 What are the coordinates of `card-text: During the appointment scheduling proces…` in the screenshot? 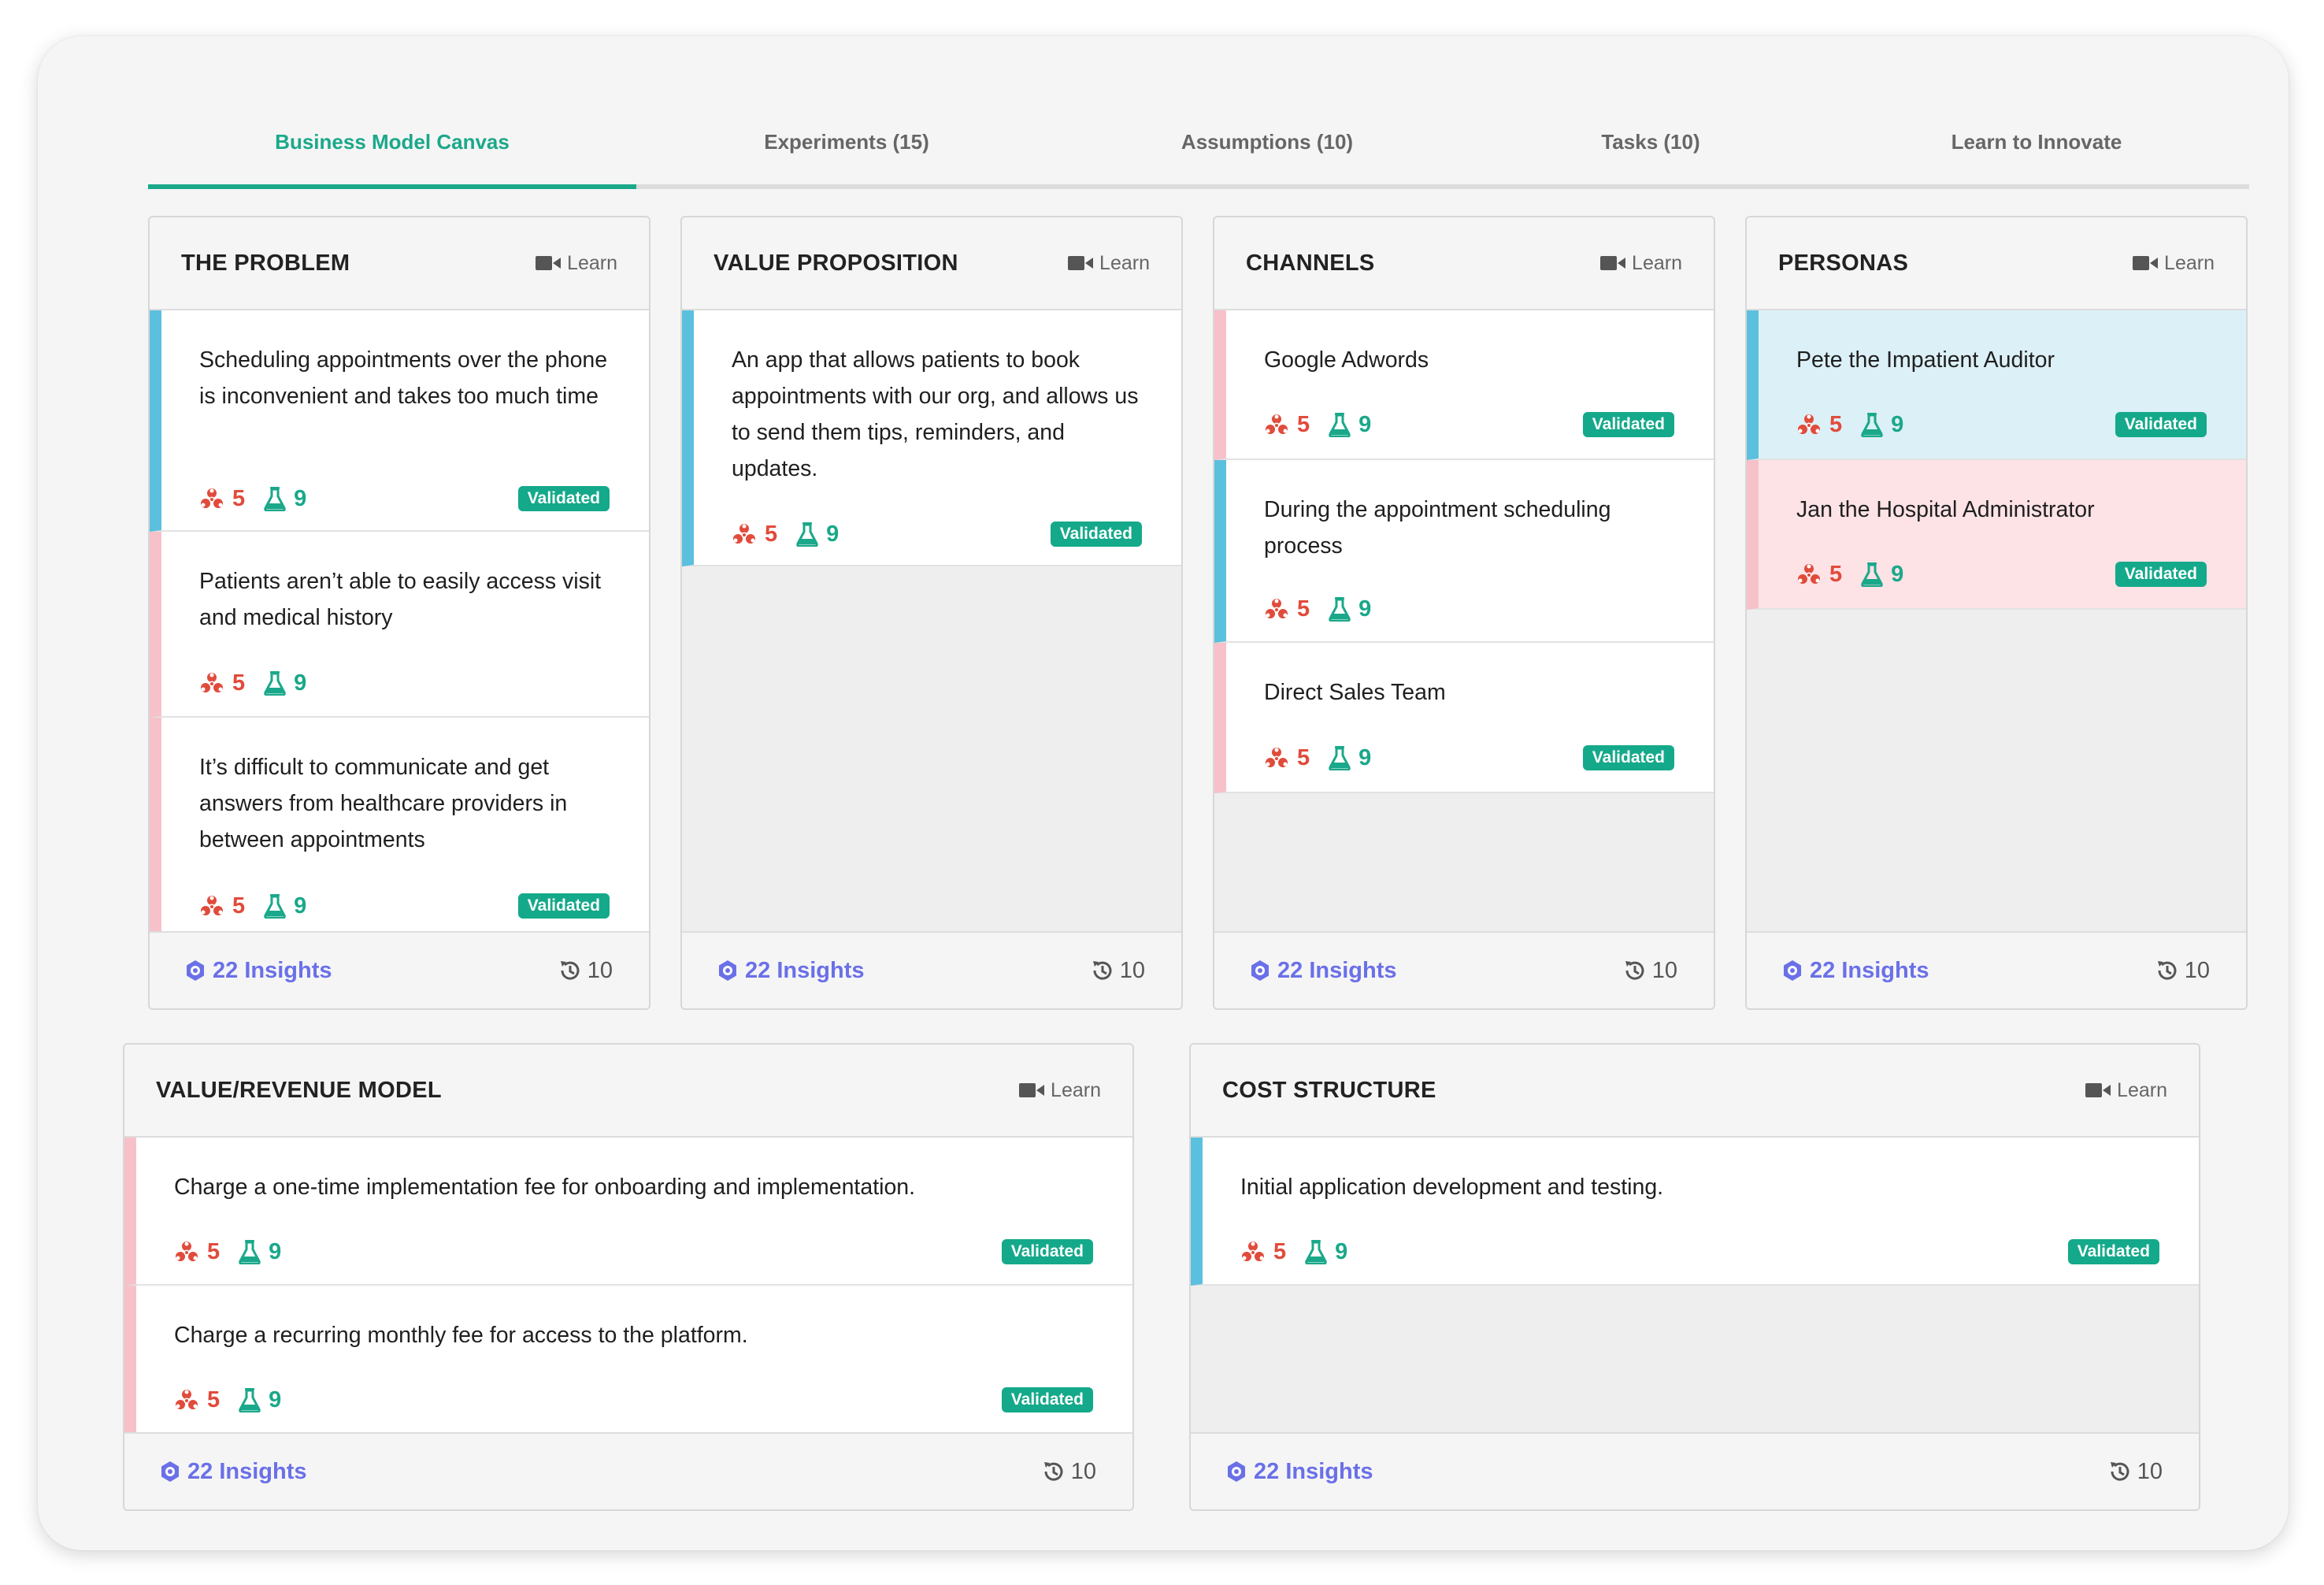 It's located at (1438, 528).